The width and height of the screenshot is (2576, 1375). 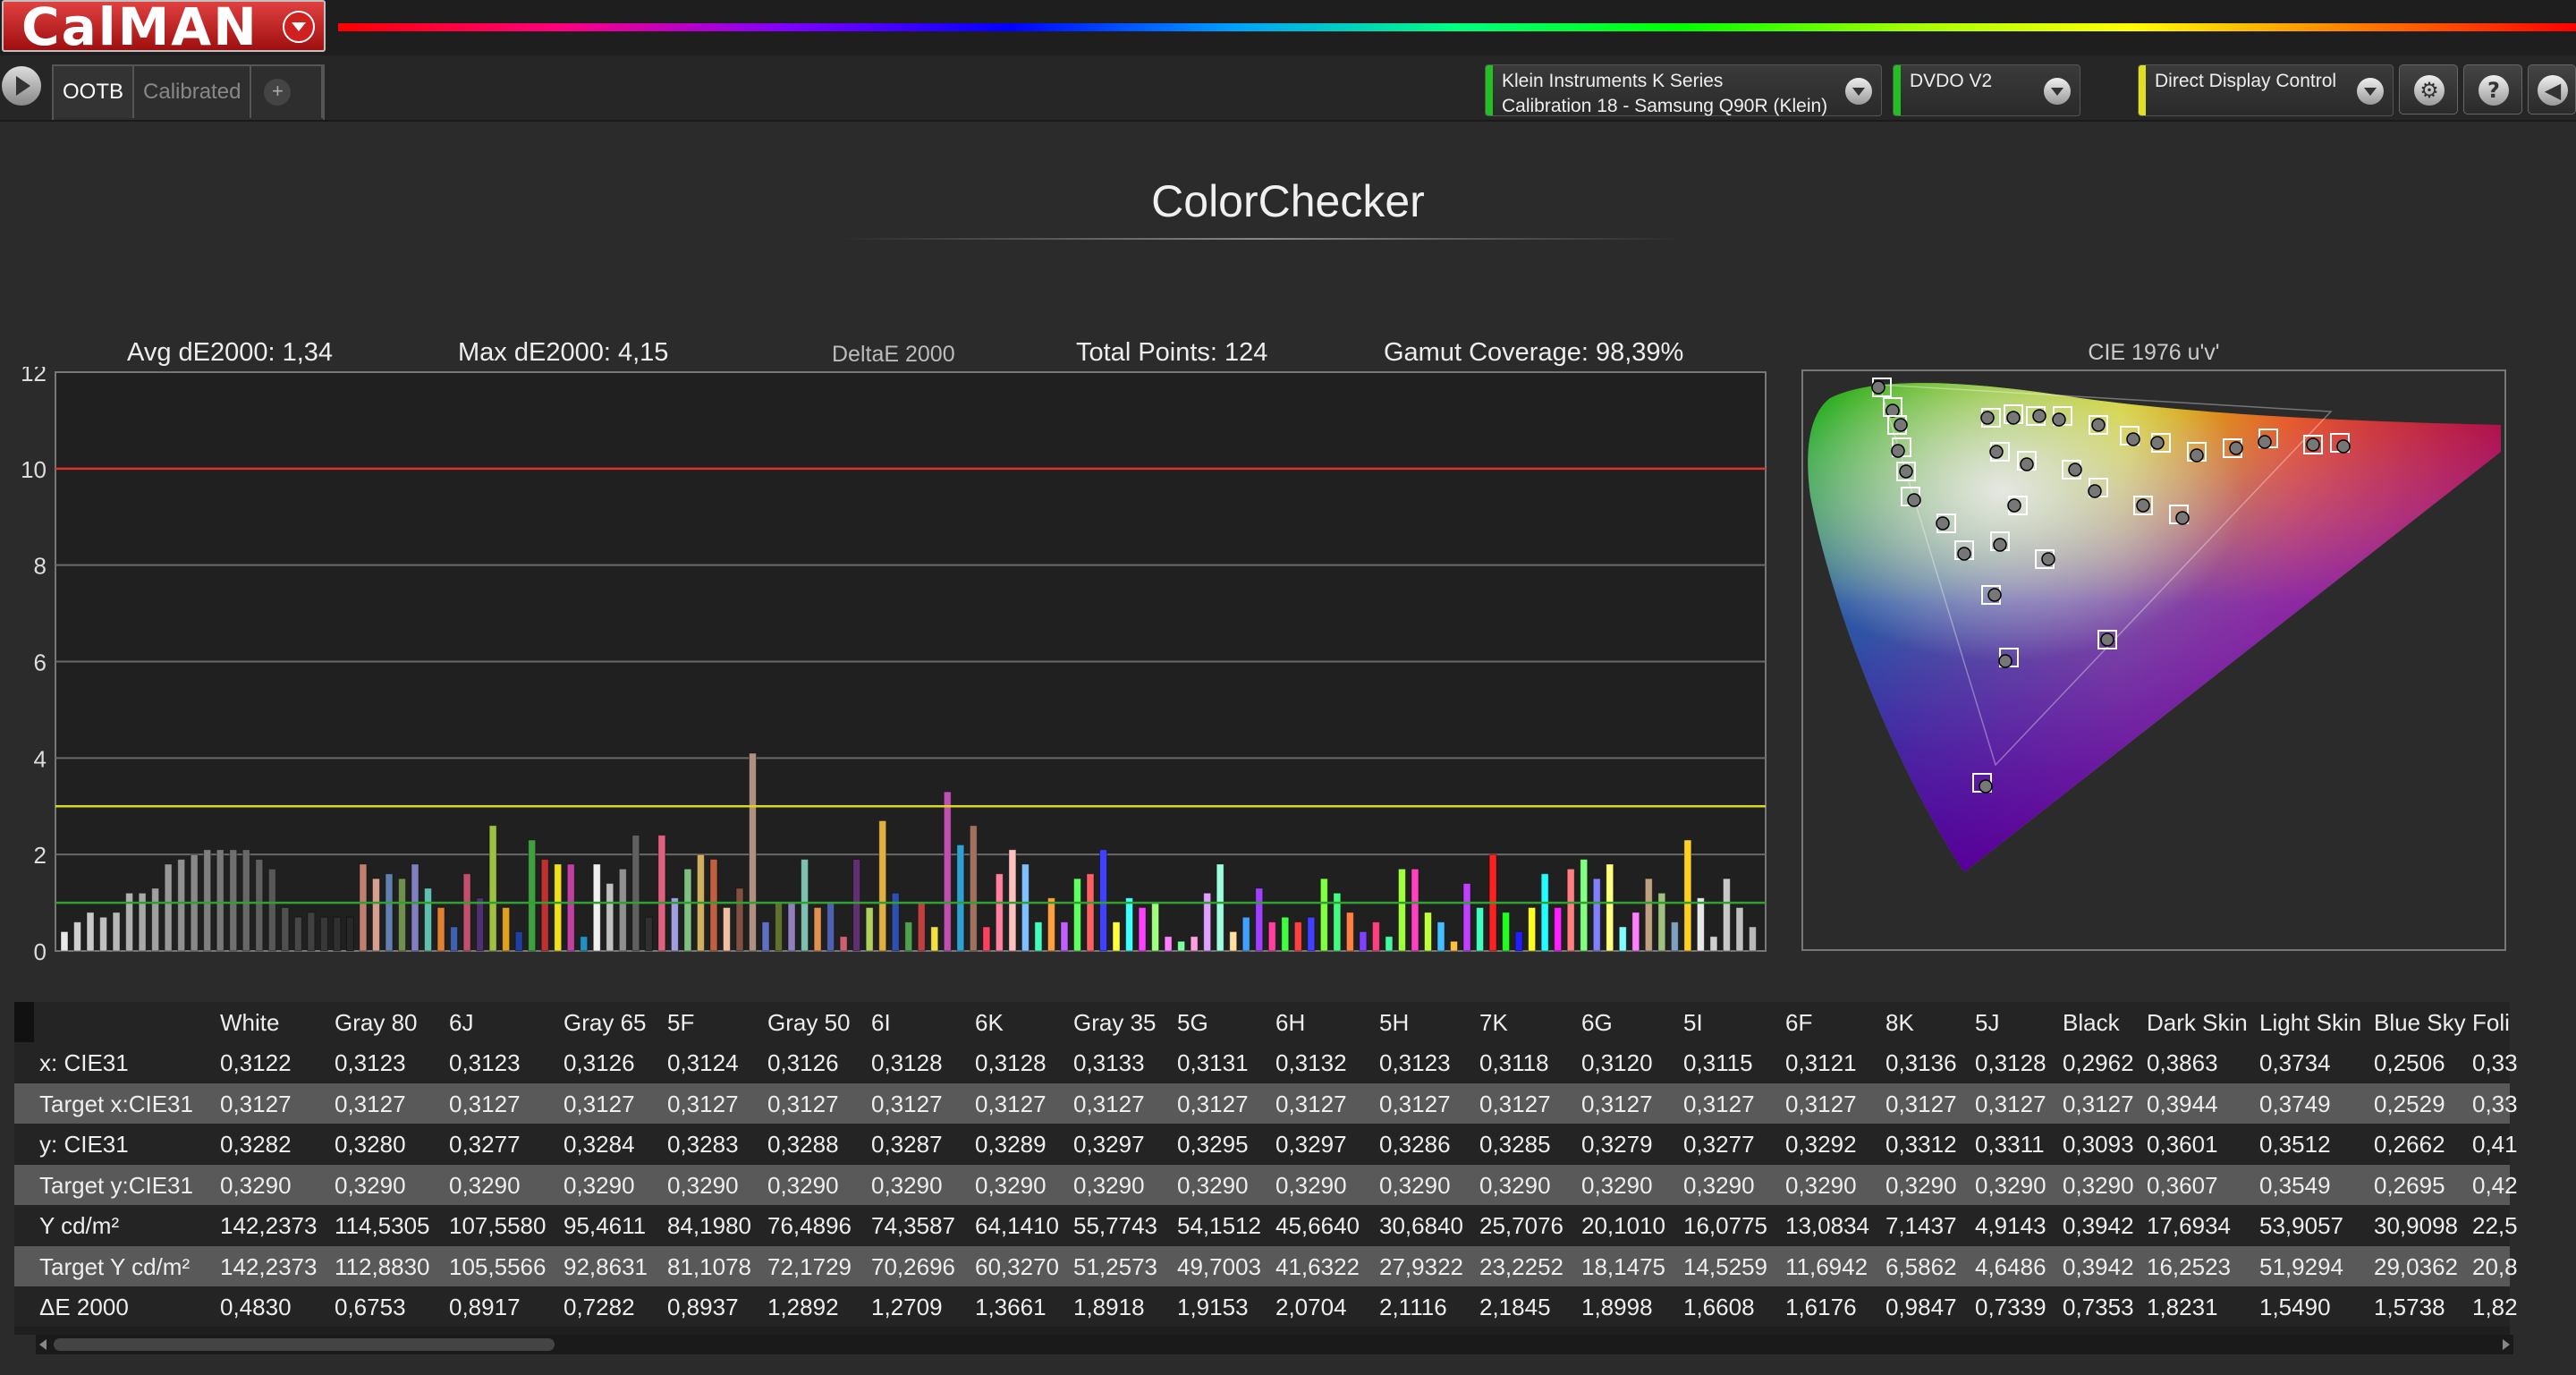 What do you see at coordinates (2266, 90) in the screenshot?
I see `display-control-selector: Direct Display Control` at bounding box center [2266, 90].